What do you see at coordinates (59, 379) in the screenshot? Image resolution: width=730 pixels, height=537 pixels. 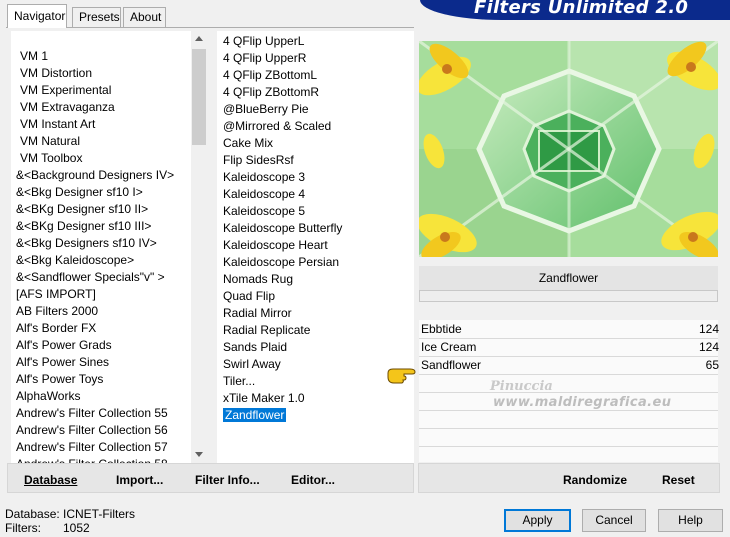 I see `category-item: Alf's Power Toys` at bounding box center [59, 379].